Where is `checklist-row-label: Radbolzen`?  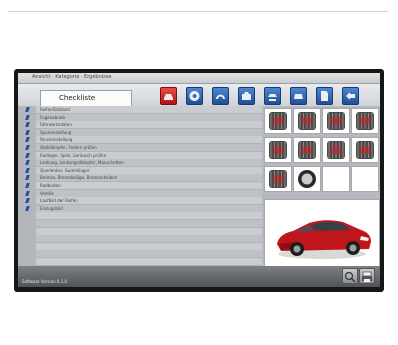 checklist-row-label: Radbolzen is located at coordinates (50, 185).